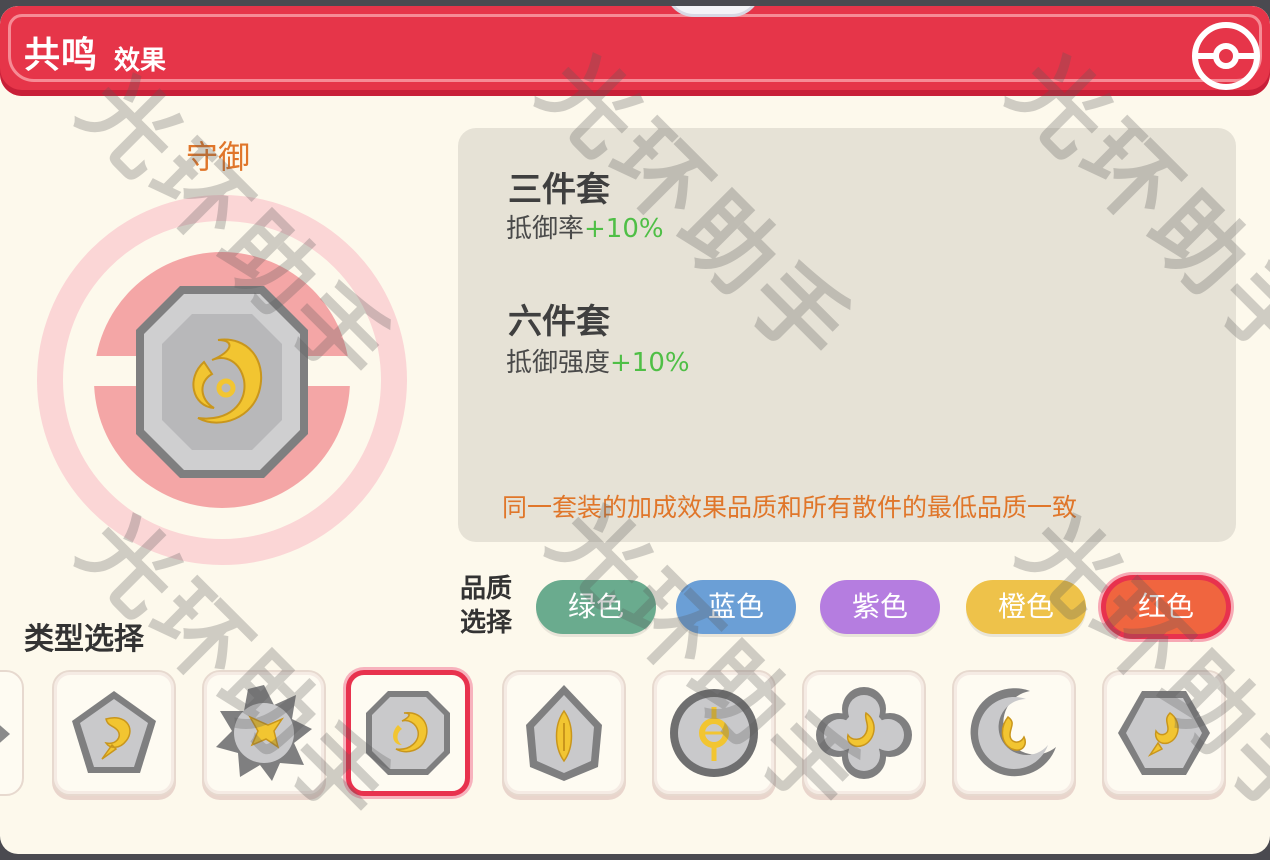  What do you see at coordinates (650, 363) in the screenshot?
I see `six-piece-bonus: +10%` at bounding box center [650, 363].